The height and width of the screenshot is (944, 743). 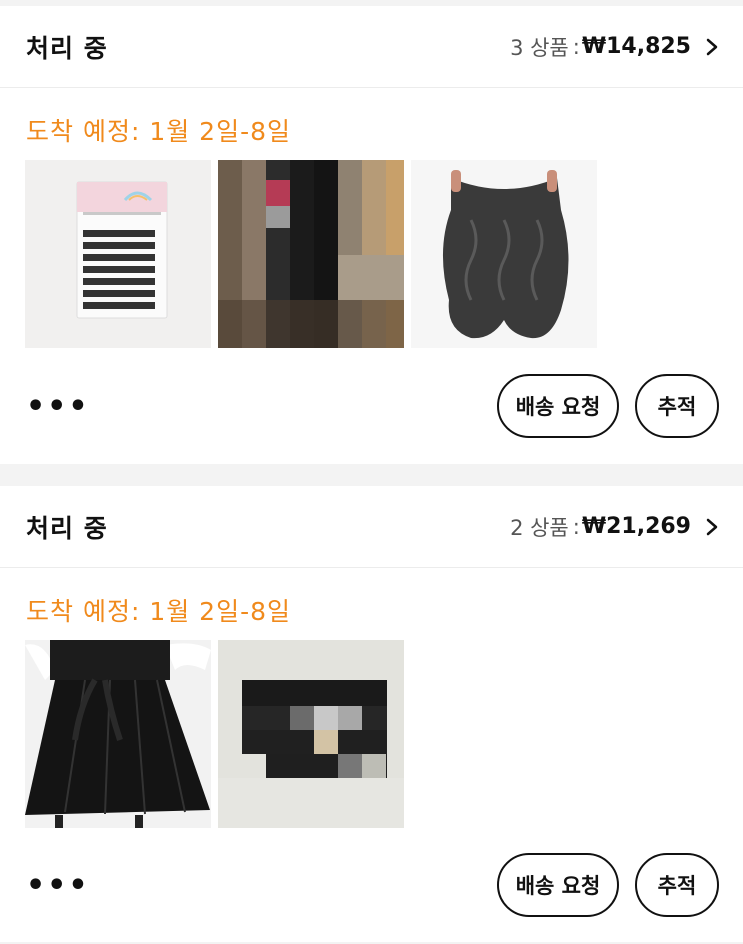 I want to click on product-thumb-black-maxi-skirt, so click(x=118, y=734).